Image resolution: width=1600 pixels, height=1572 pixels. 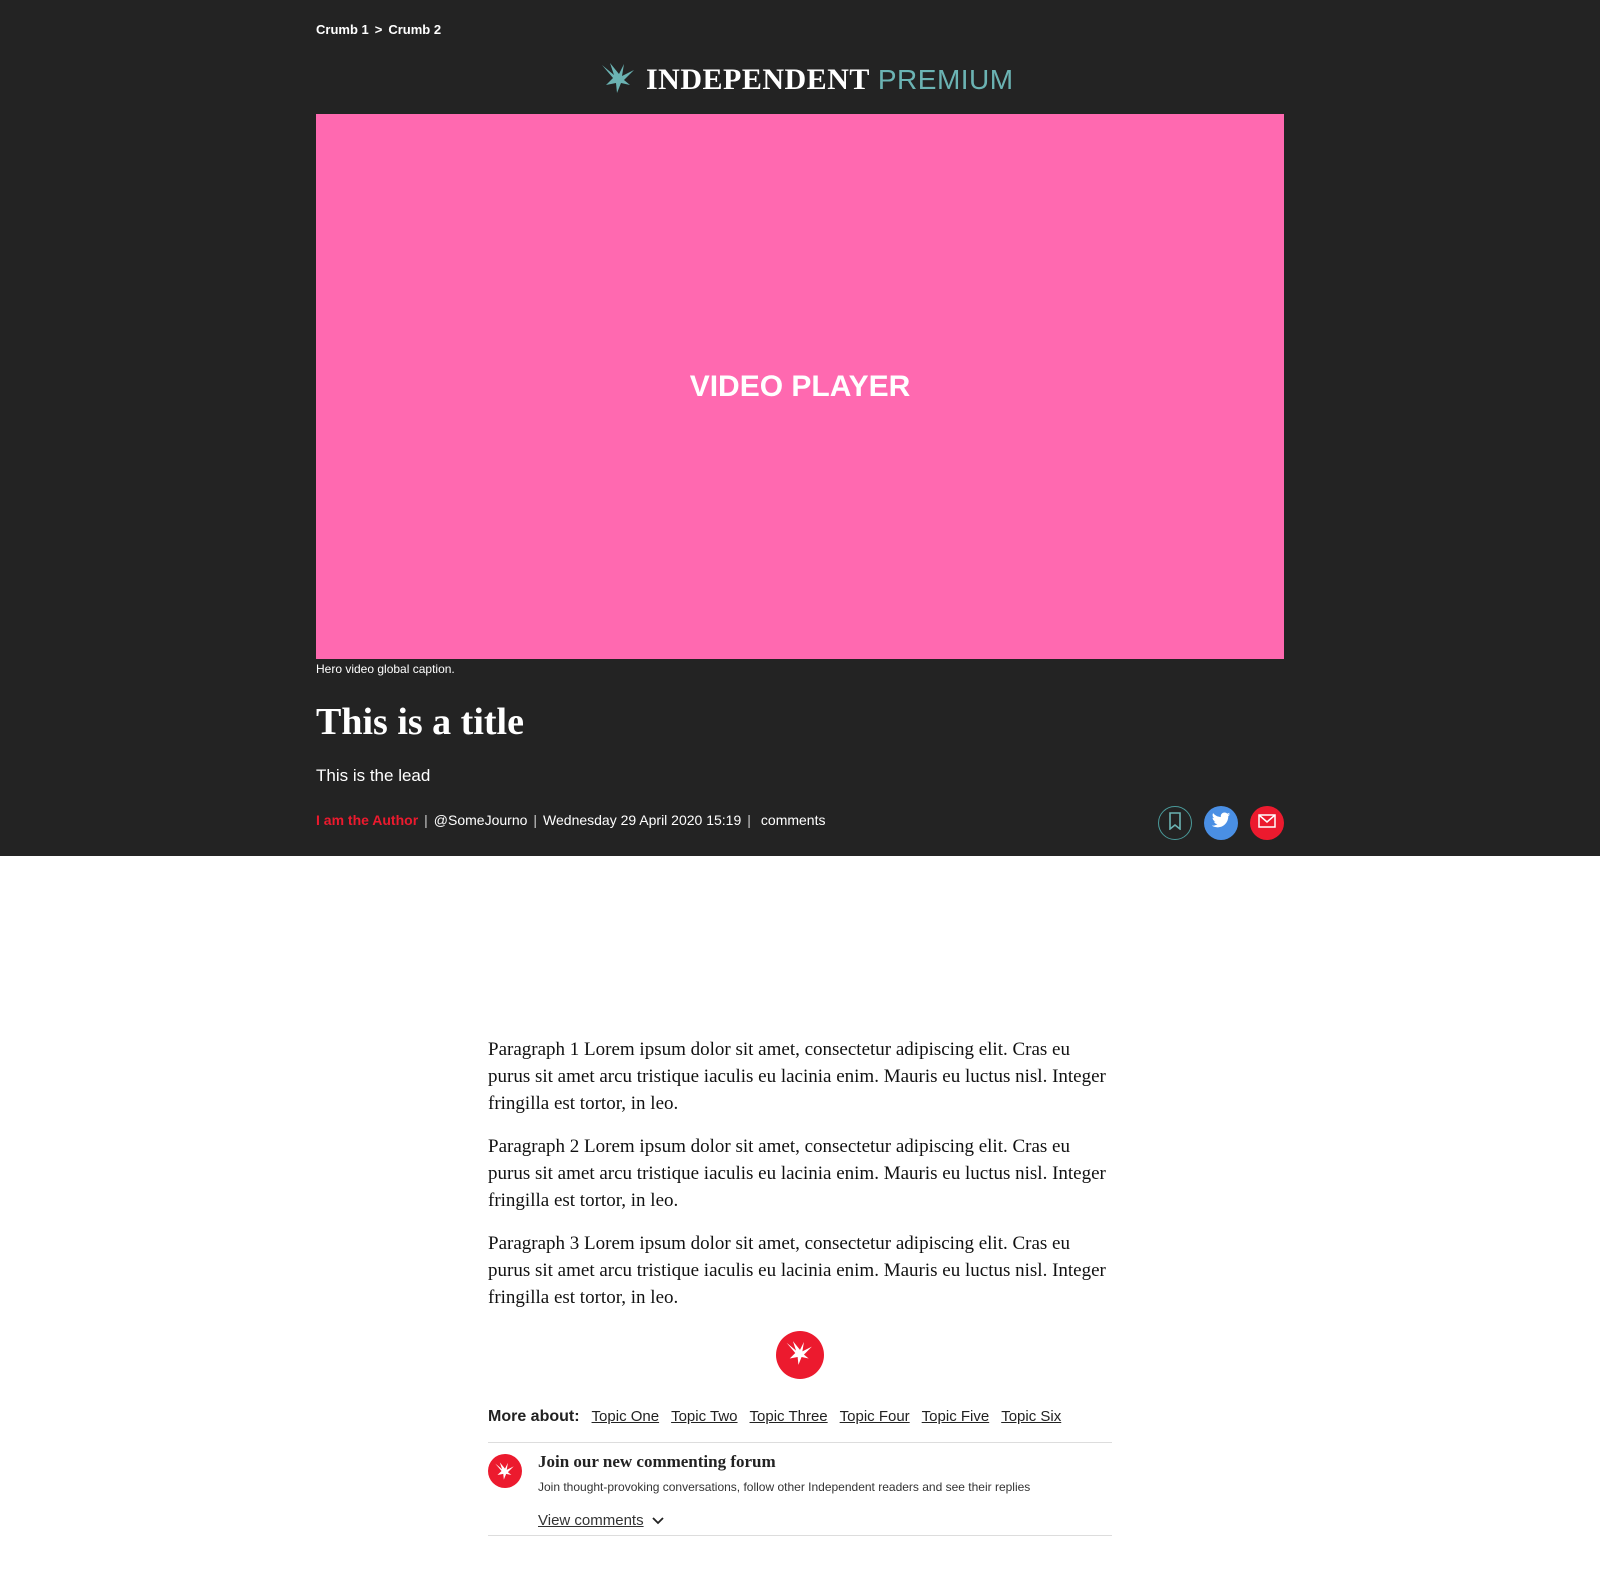 What do you see at coordinates (420, 722) in the screenshot?
I see `article-title: This is a title` at bounding box center [420, 722].